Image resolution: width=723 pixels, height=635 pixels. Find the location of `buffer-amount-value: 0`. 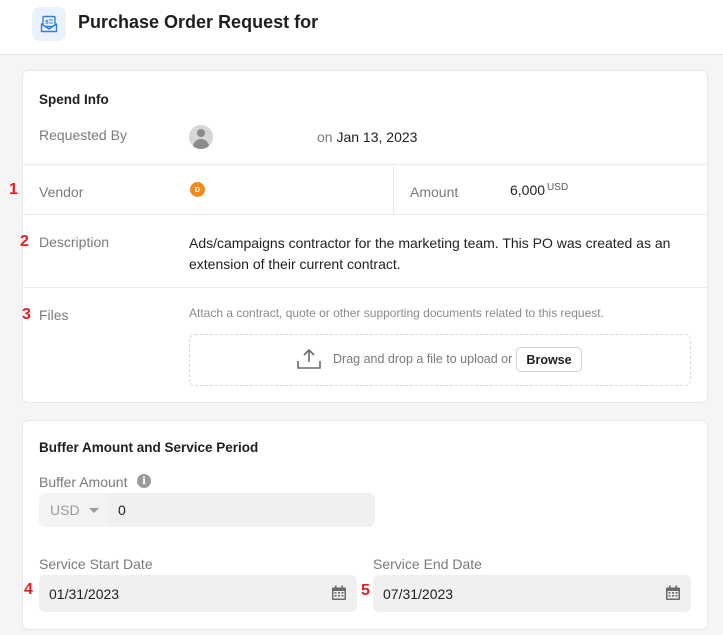

buffer-amount-value: 0 is located at coordinates (122, 510).